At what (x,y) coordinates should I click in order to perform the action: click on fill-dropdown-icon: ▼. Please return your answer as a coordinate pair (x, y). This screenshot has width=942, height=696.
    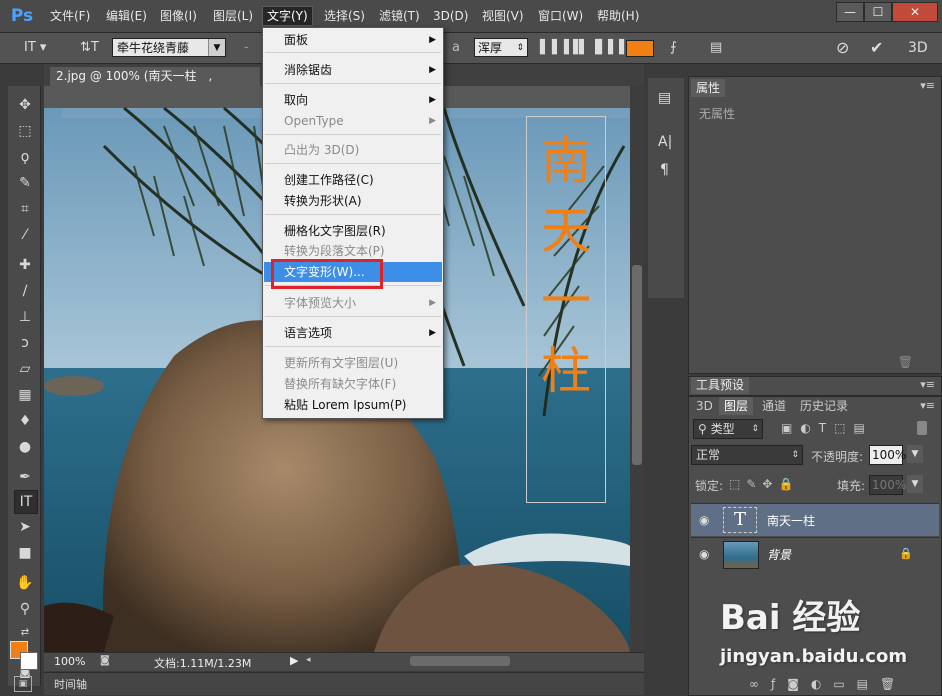
    Looking at the image, I should click on (915, 484).